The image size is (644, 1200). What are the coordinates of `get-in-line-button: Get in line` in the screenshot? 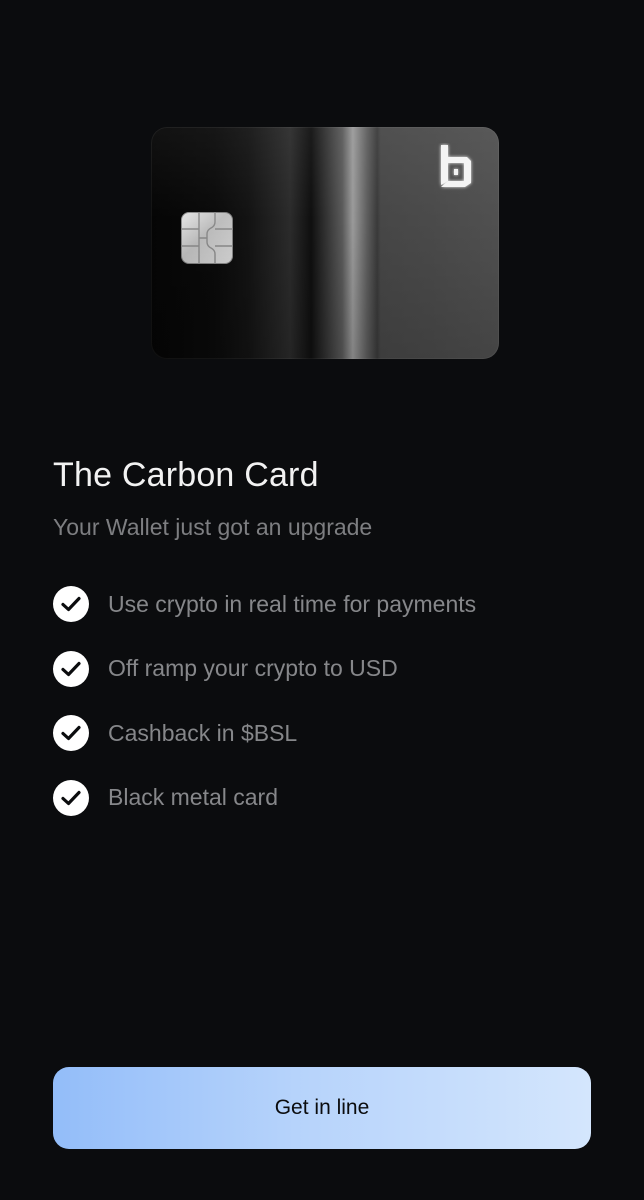 It's located at (322, 1108).